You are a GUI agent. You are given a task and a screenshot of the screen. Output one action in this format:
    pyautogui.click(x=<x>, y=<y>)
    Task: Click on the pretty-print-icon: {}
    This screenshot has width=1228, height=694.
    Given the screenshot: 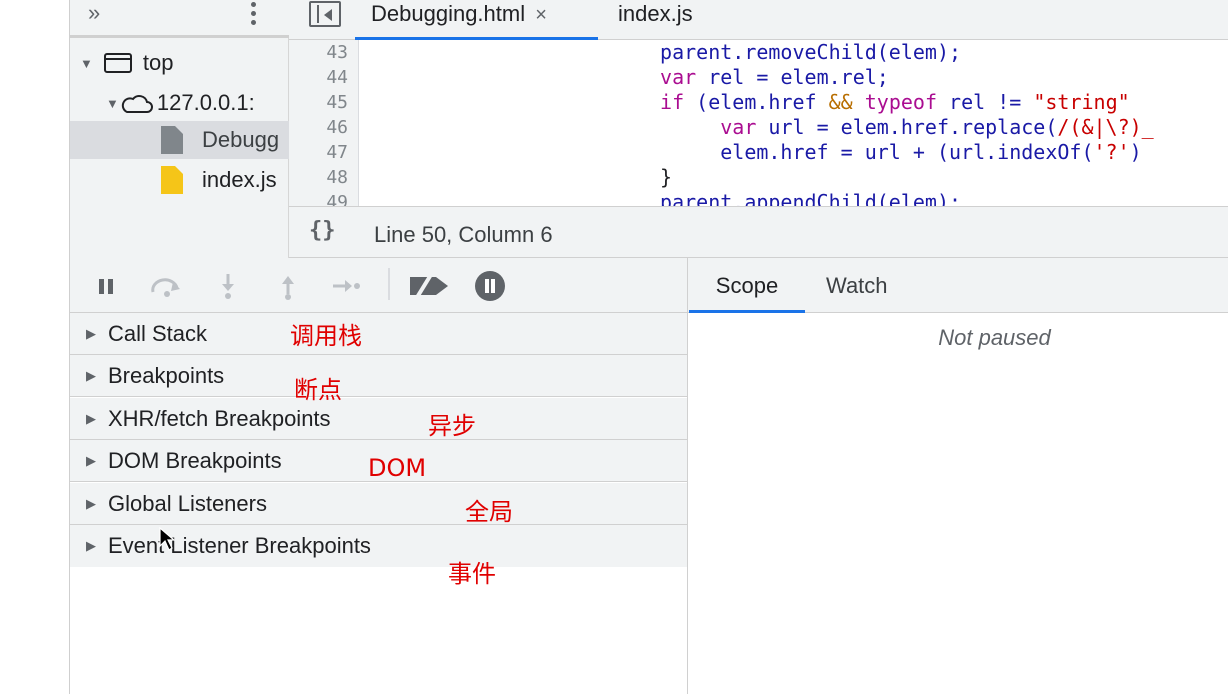 What is the action you would take?
    pyautogui.click(x=322, y=230)
    